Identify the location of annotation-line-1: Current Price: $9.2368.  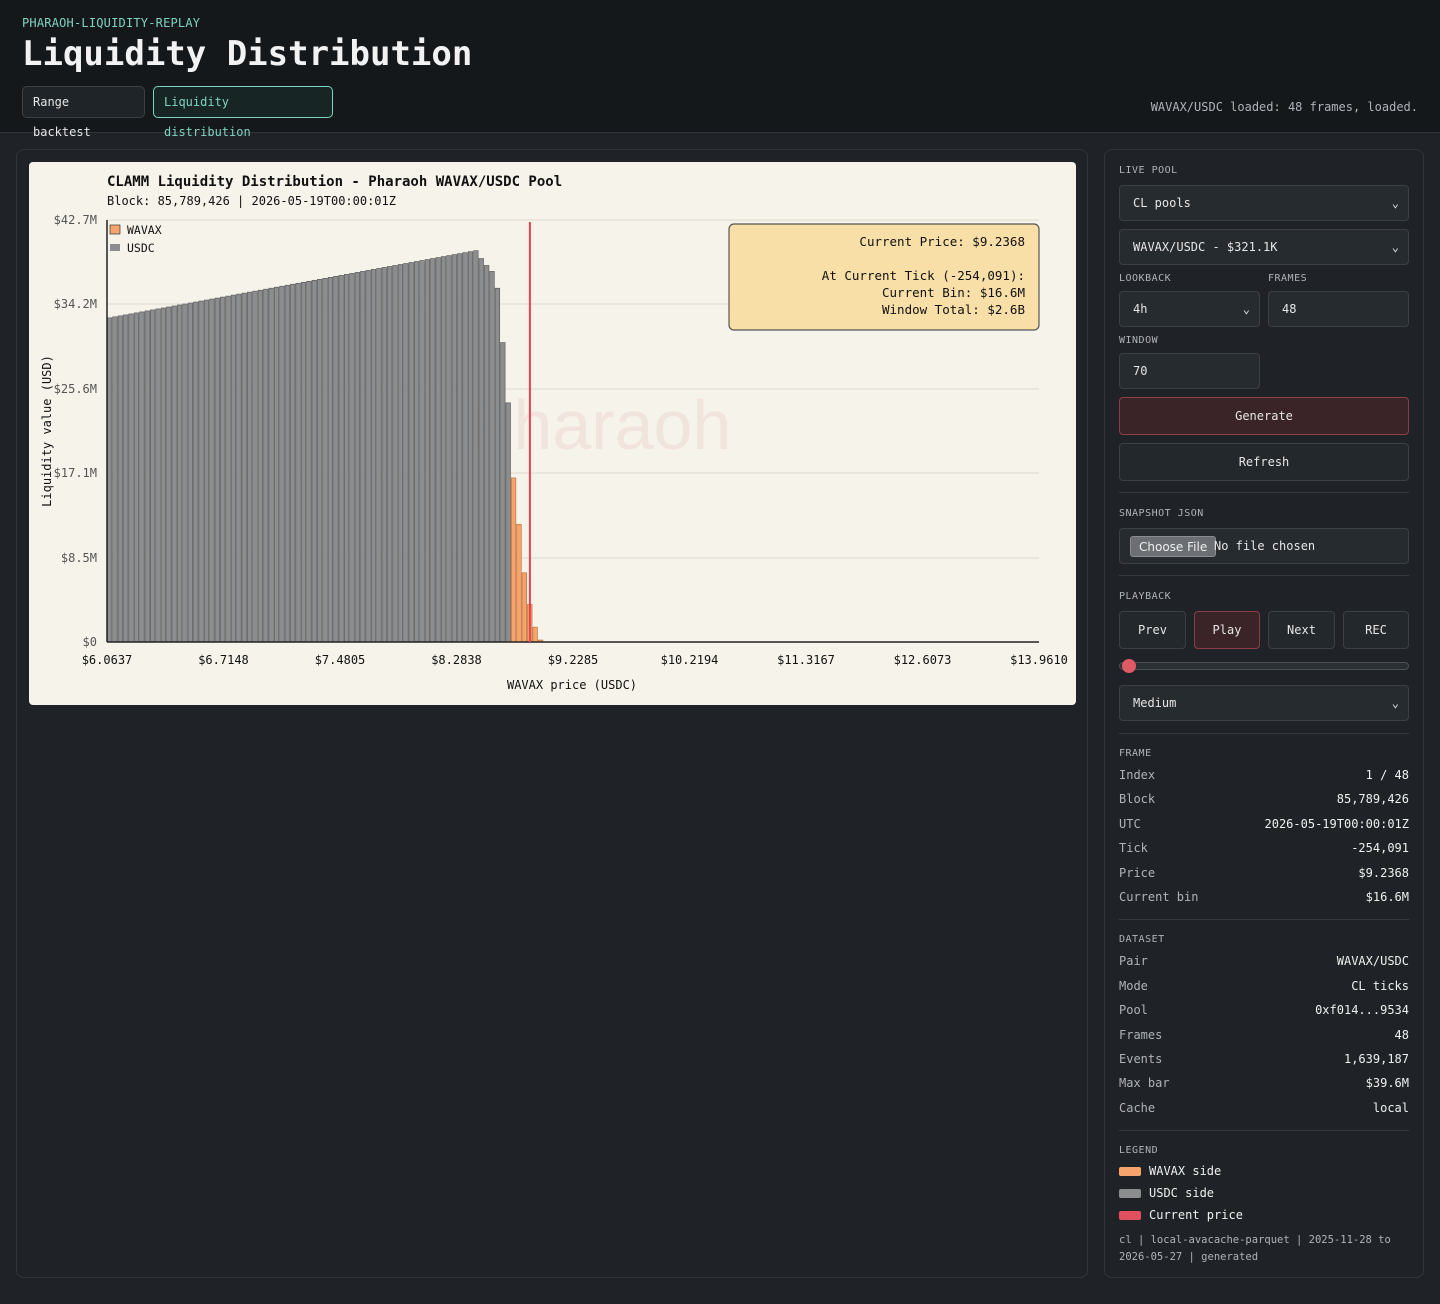
(942, 241).